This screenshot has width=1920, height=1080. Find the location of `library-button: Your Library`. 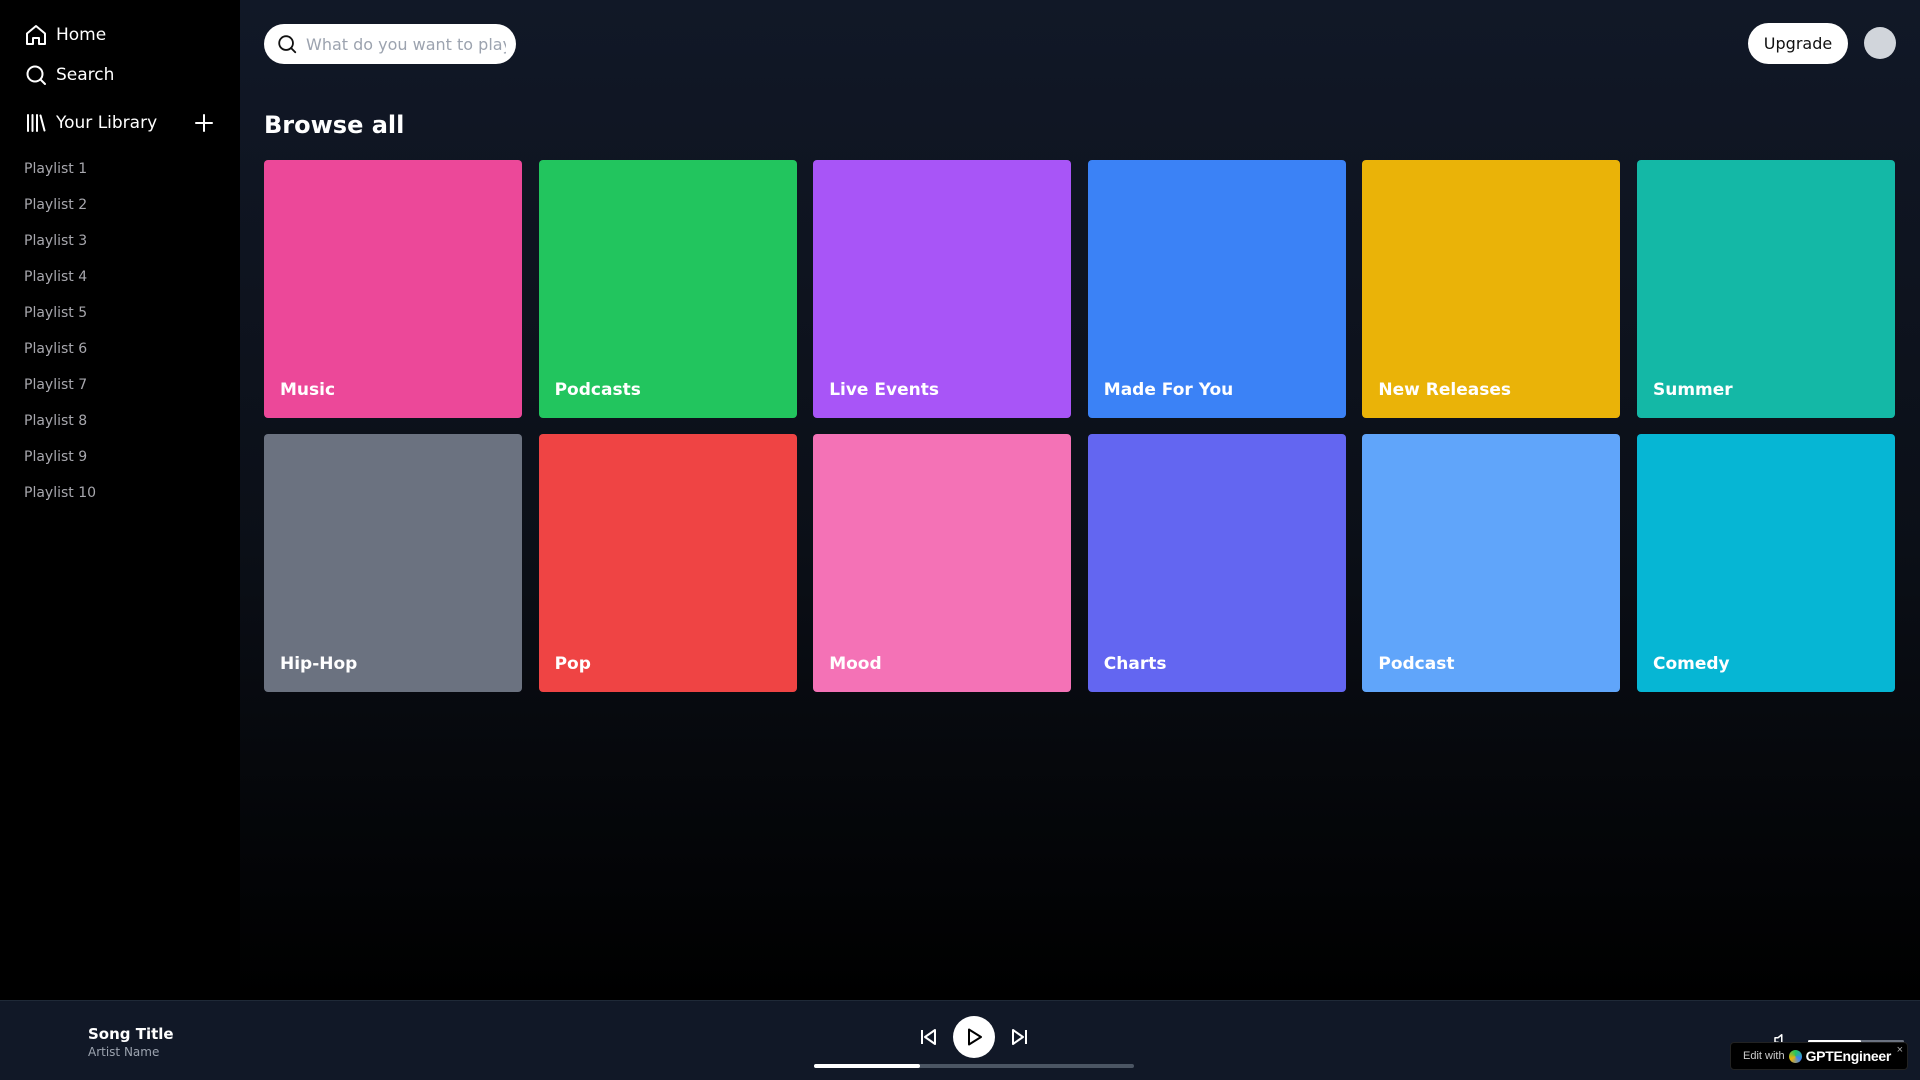

library-button: Your Library is located at coordinates (90, 123).